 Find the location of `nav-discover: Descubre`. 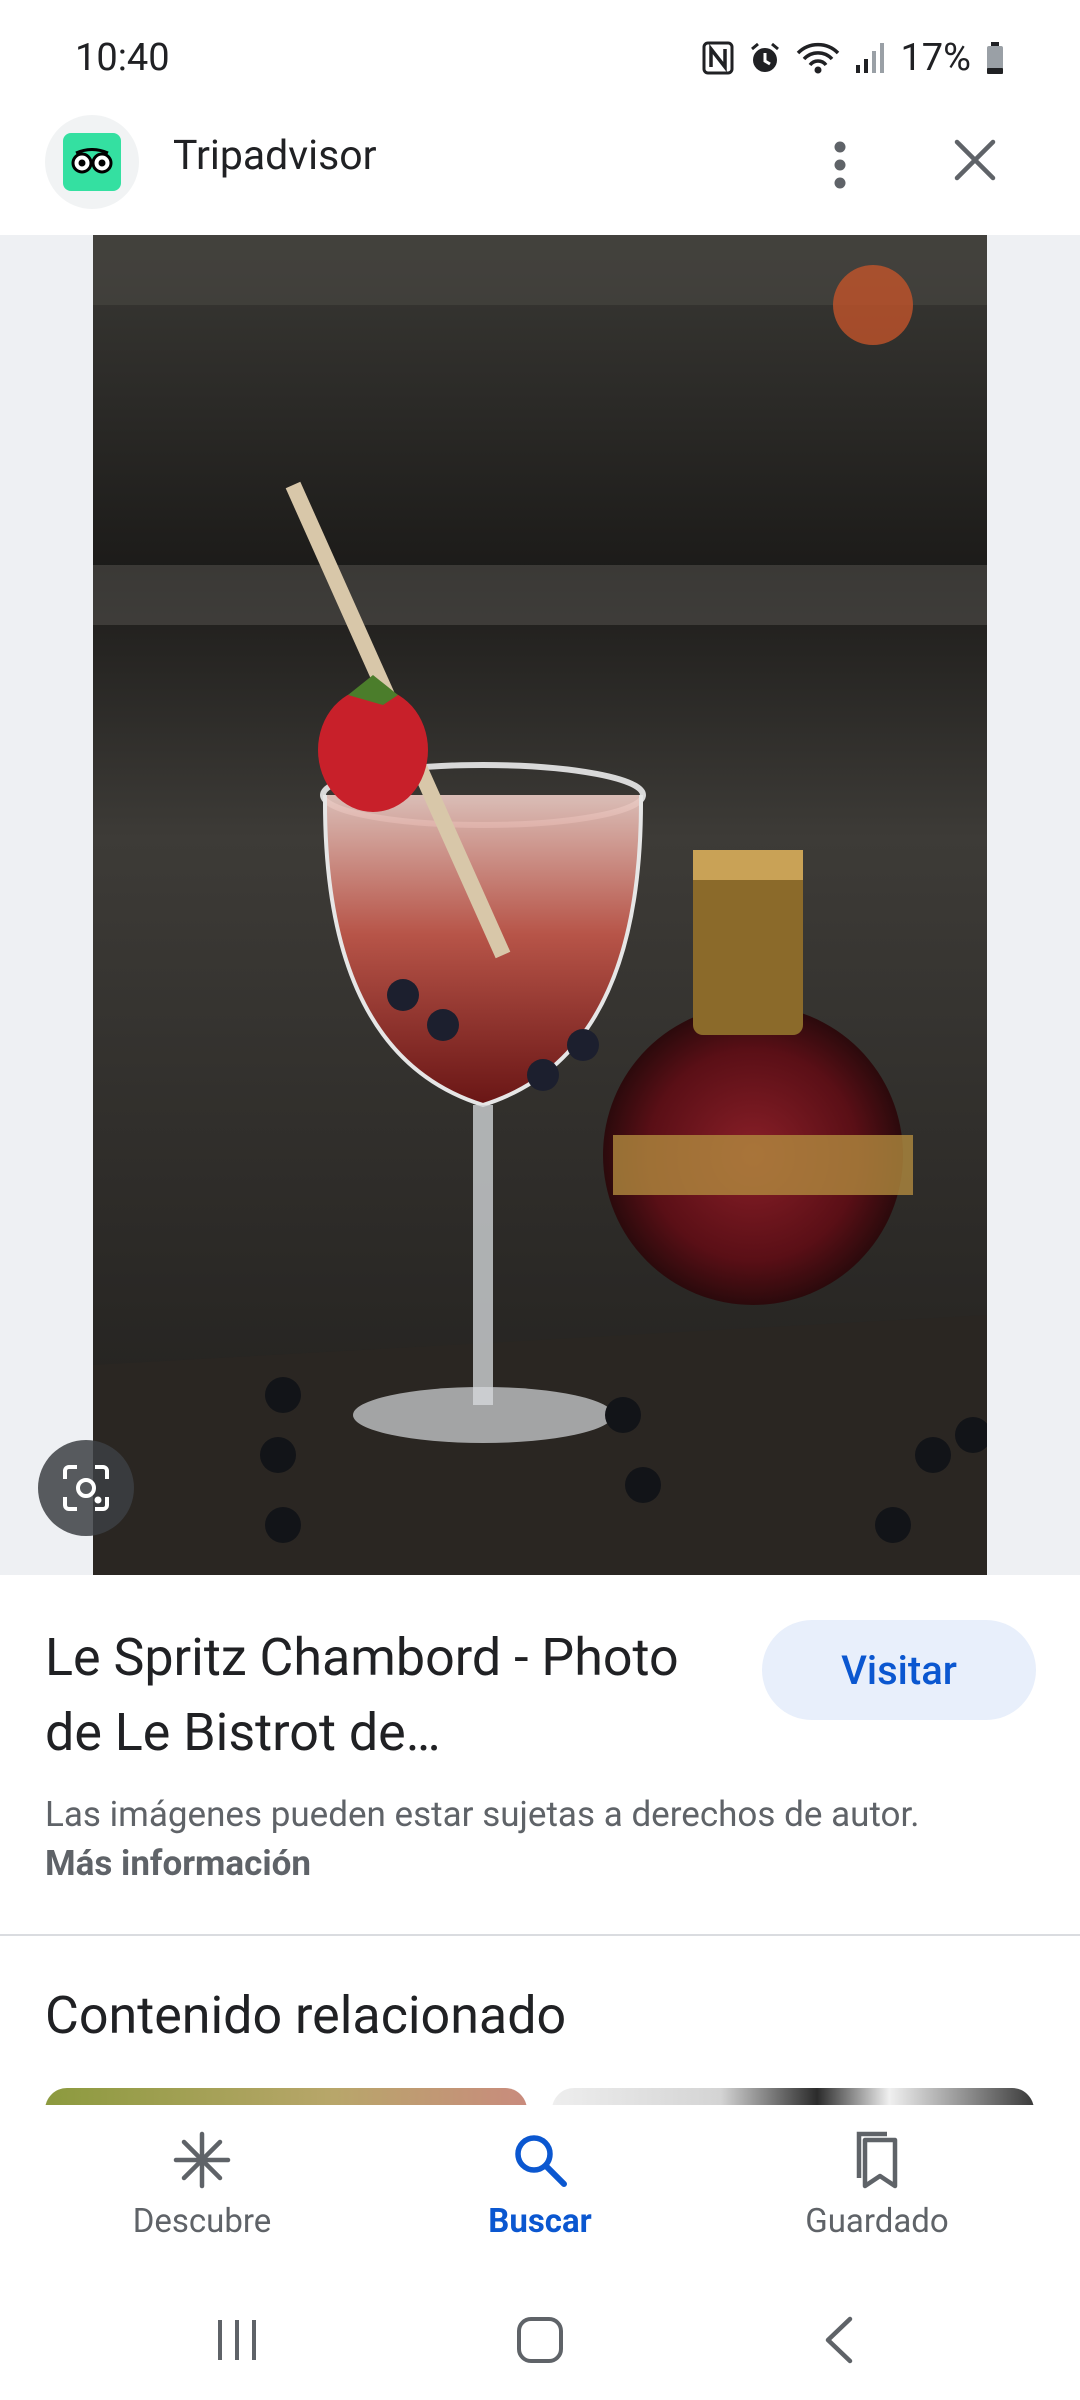

nav-discover: Descubre is located at coordinates (202, 2185).